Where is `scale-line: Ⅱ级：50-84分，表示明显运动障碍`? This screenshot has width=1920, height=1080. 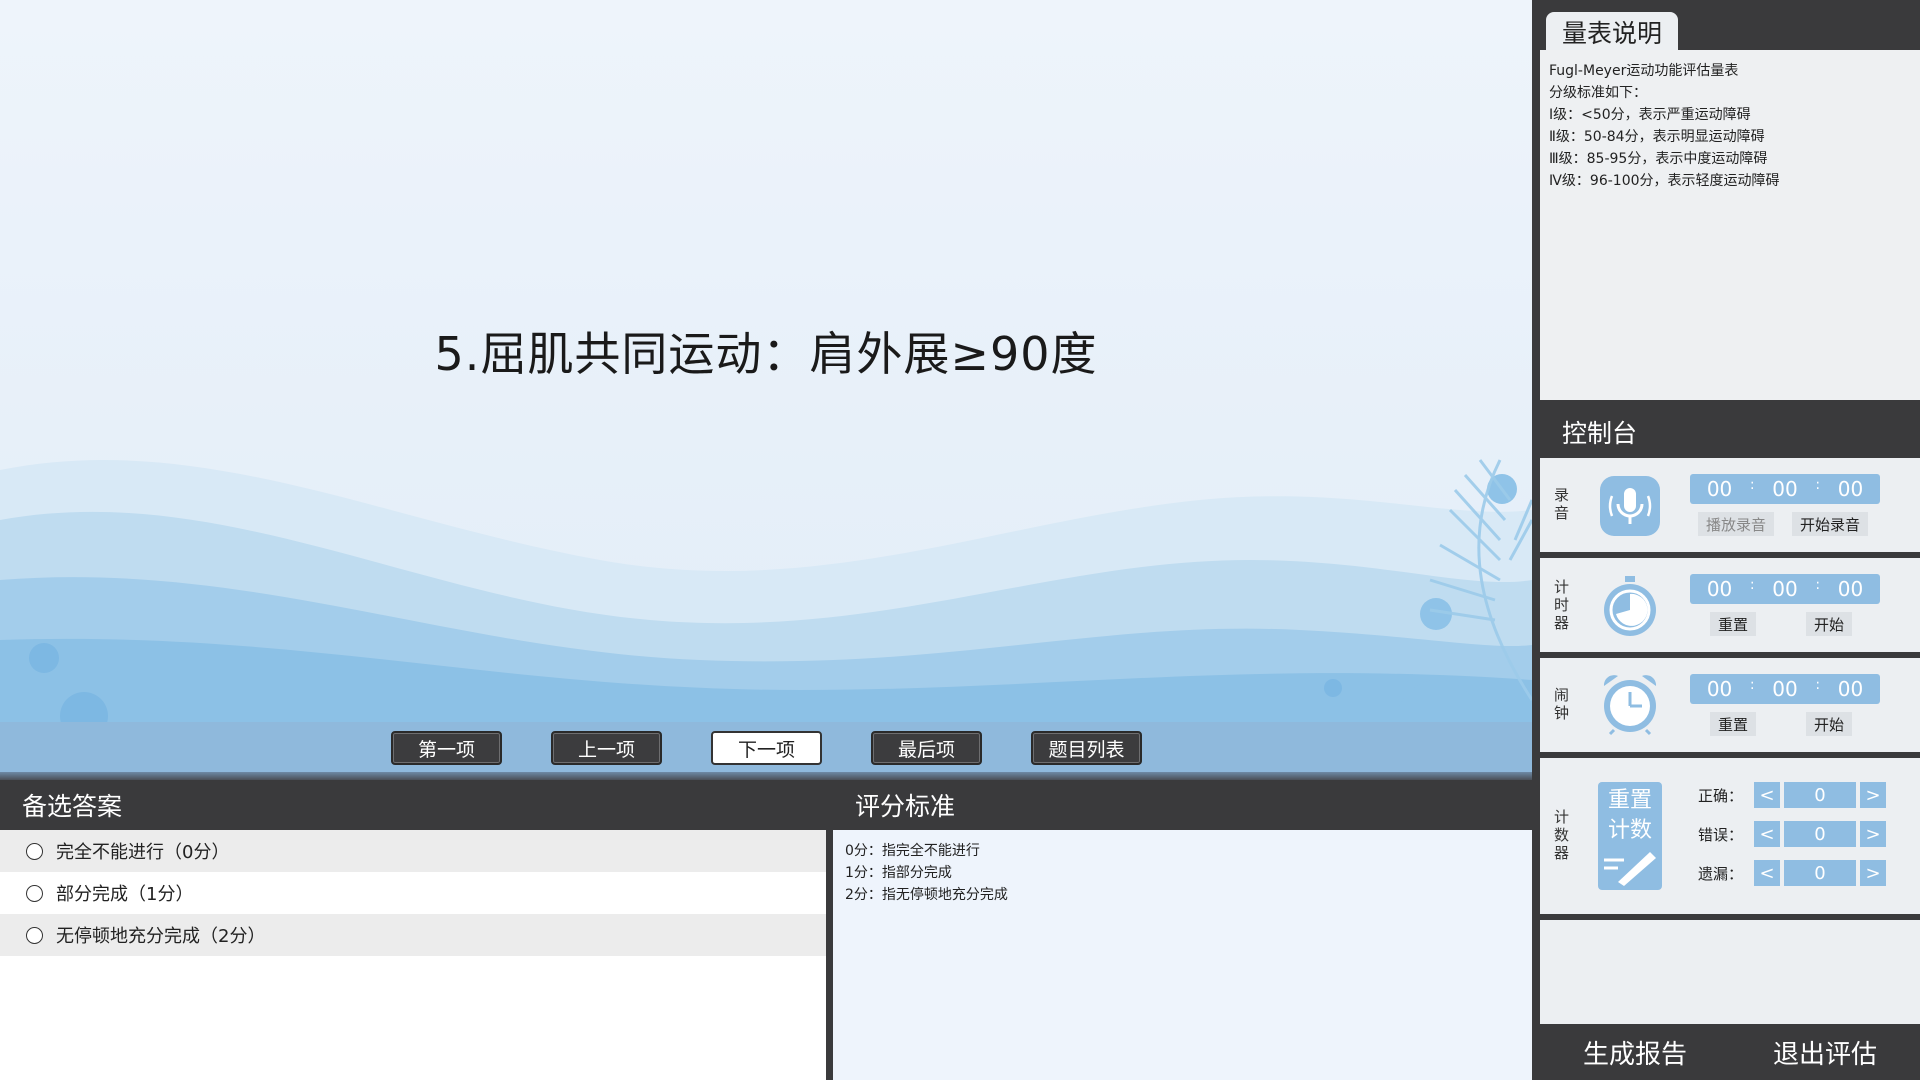
scale-line: Ⅱ级：50-84分，表示明显运动障碍 is located at coordinates (1657, 137).